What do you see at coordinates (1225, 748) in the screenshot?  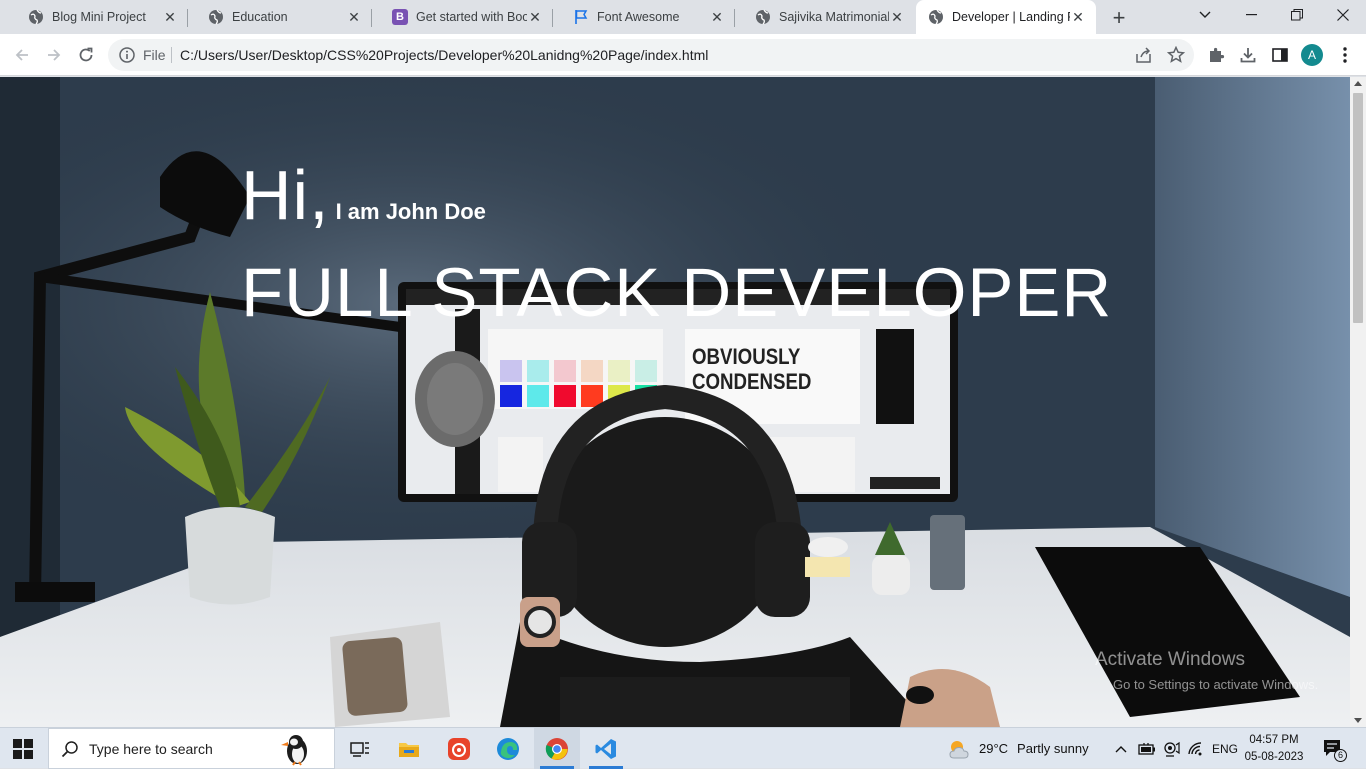 I see `input-language: ENG` at bounding box center [1225, 748].